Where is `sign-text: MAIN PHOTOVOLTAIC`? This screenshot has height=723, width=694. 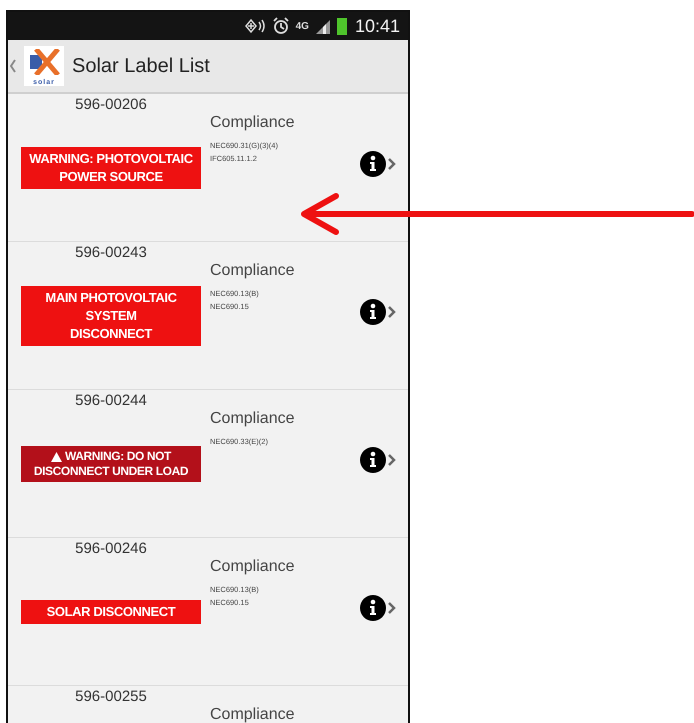
sign-text: MAIN PHOTOVOLTAIC is located at coordinates (111, 298).